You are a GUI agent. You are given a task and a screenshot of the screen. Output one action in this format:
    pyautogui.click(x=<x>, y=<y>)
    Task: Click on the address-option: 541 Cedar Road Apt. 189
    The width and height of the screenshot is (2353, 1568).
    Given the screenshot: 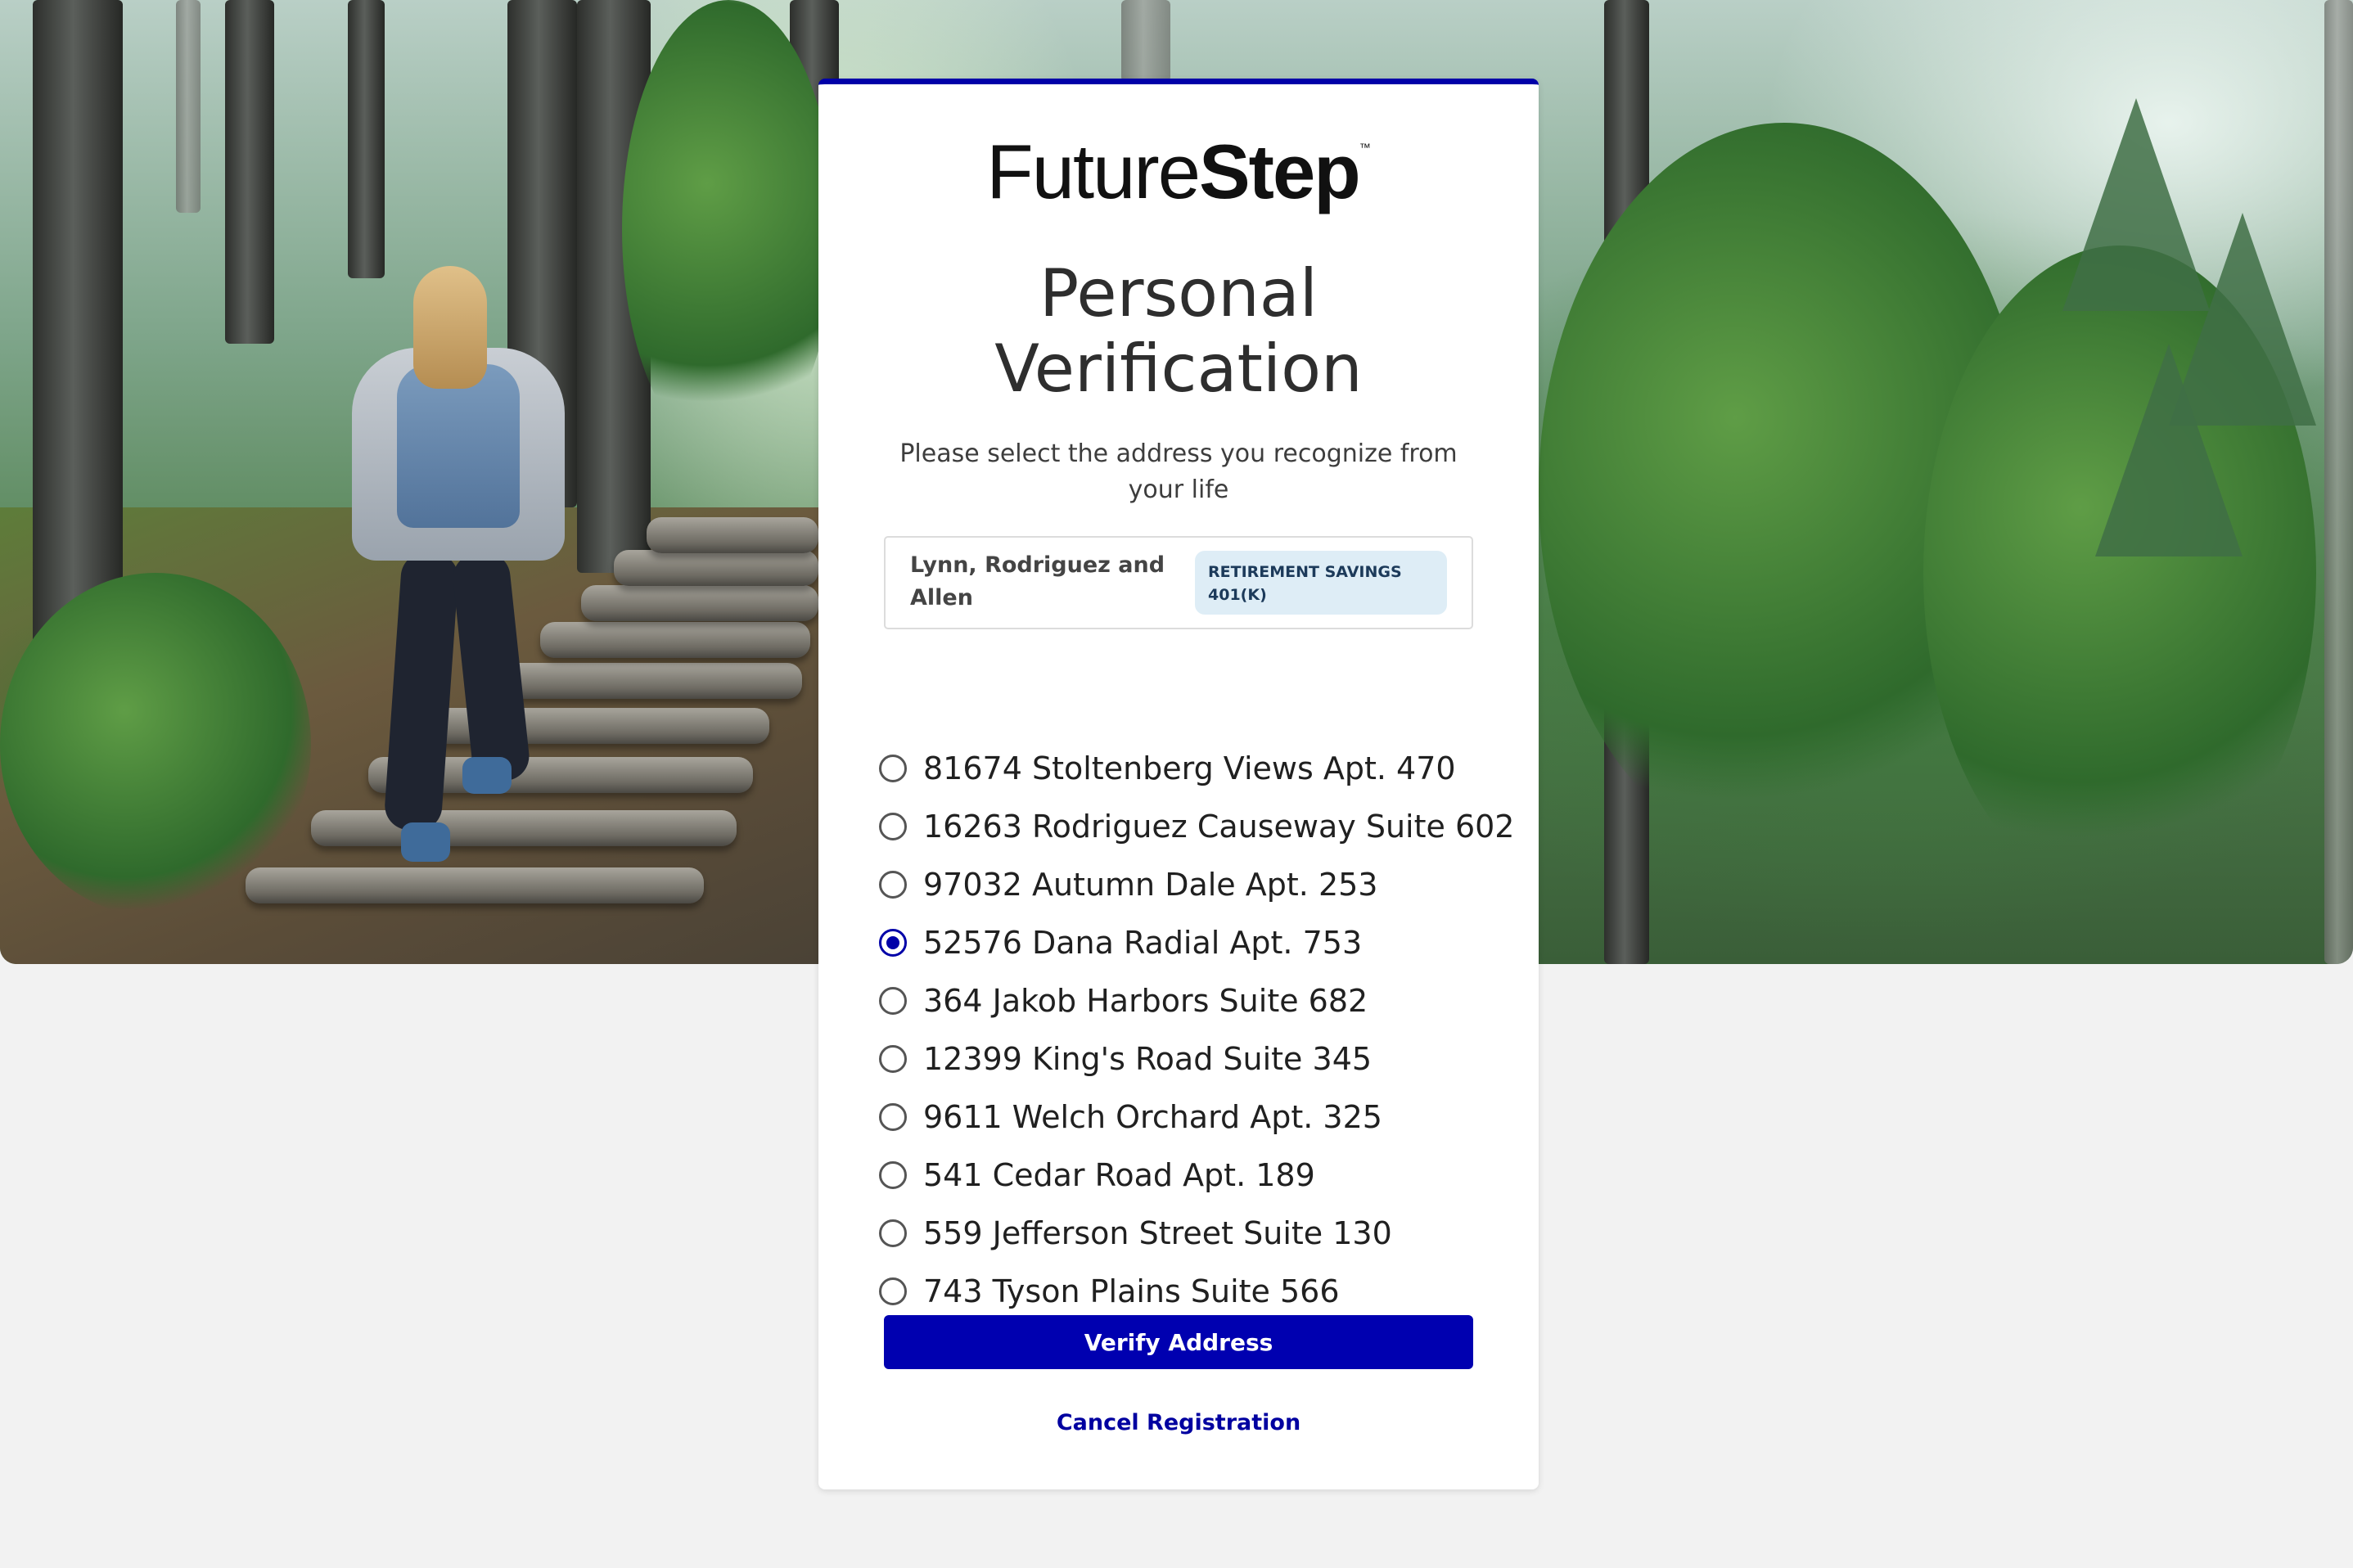 What is the action you would take?
    pyautogui.click(x=1198, y=1175)
    